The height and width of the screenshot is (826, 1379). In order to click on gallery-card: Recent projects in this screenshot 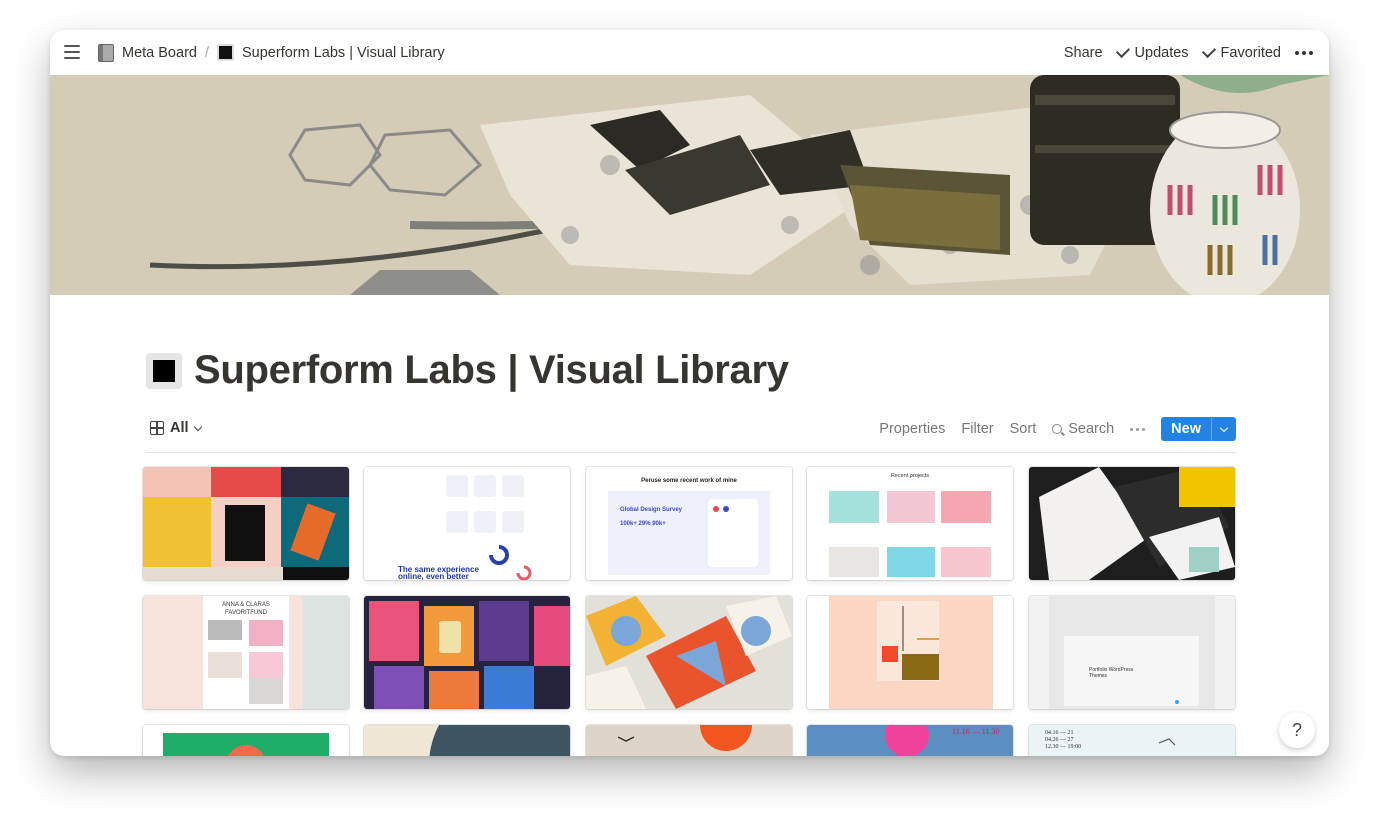, I will do `click(910, 523)`.